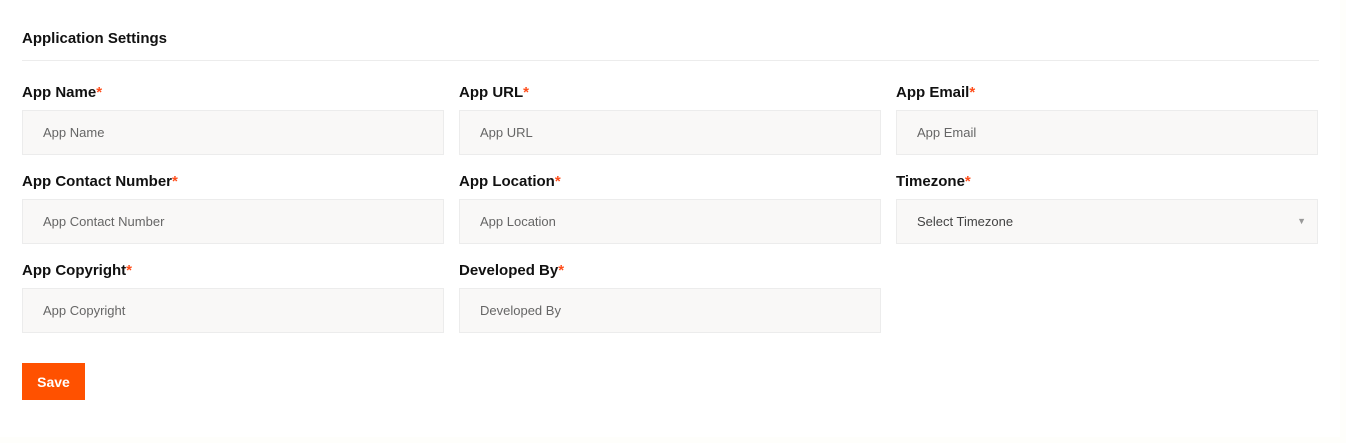 This screenshot has width=1346, height=443. I want to click on app-copyright-label-text: App Copyright, so click(74, 270).